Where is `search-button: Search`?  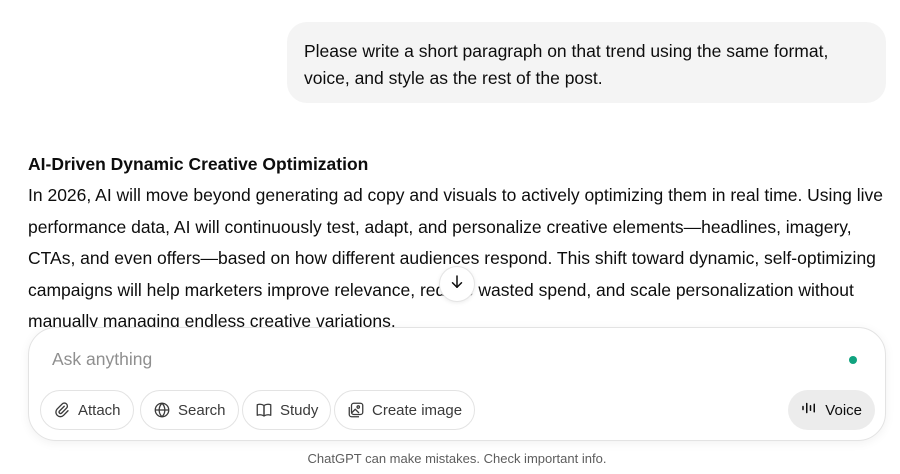
search-button: Search is located at coordinates (189, 410).